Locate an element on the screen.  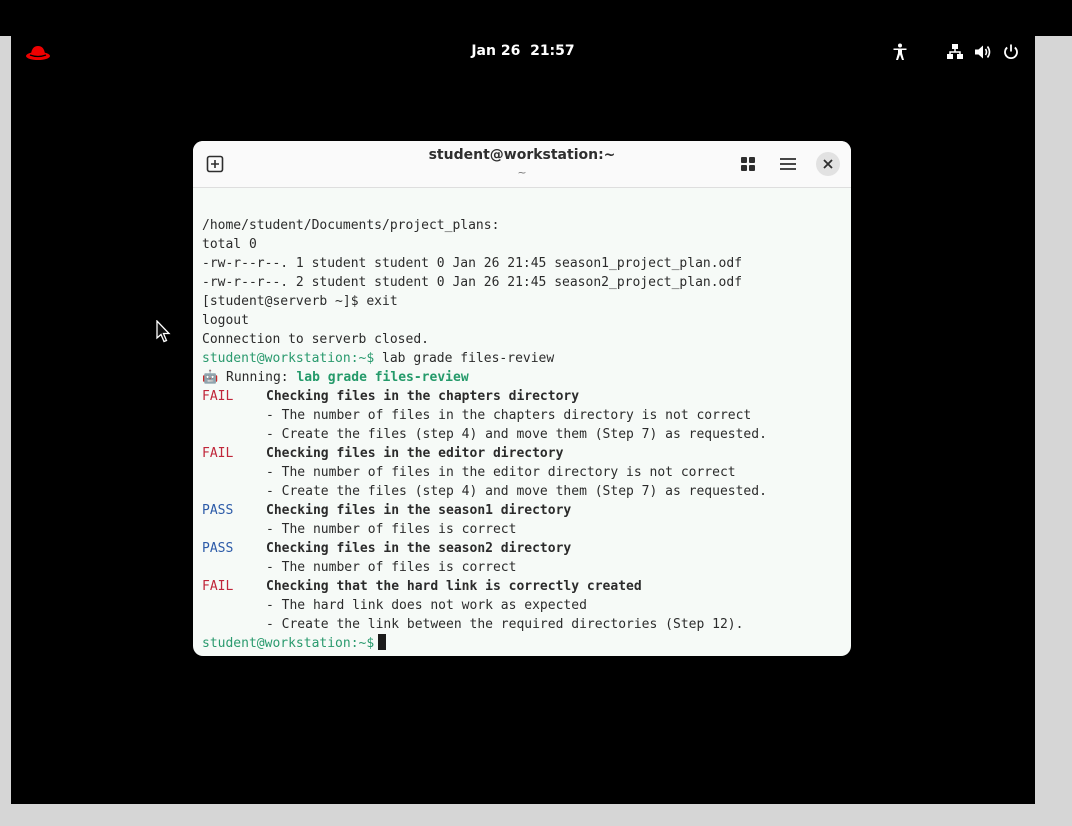
output-line: Connection to serverb closed. is located at coordinates (315, 339).